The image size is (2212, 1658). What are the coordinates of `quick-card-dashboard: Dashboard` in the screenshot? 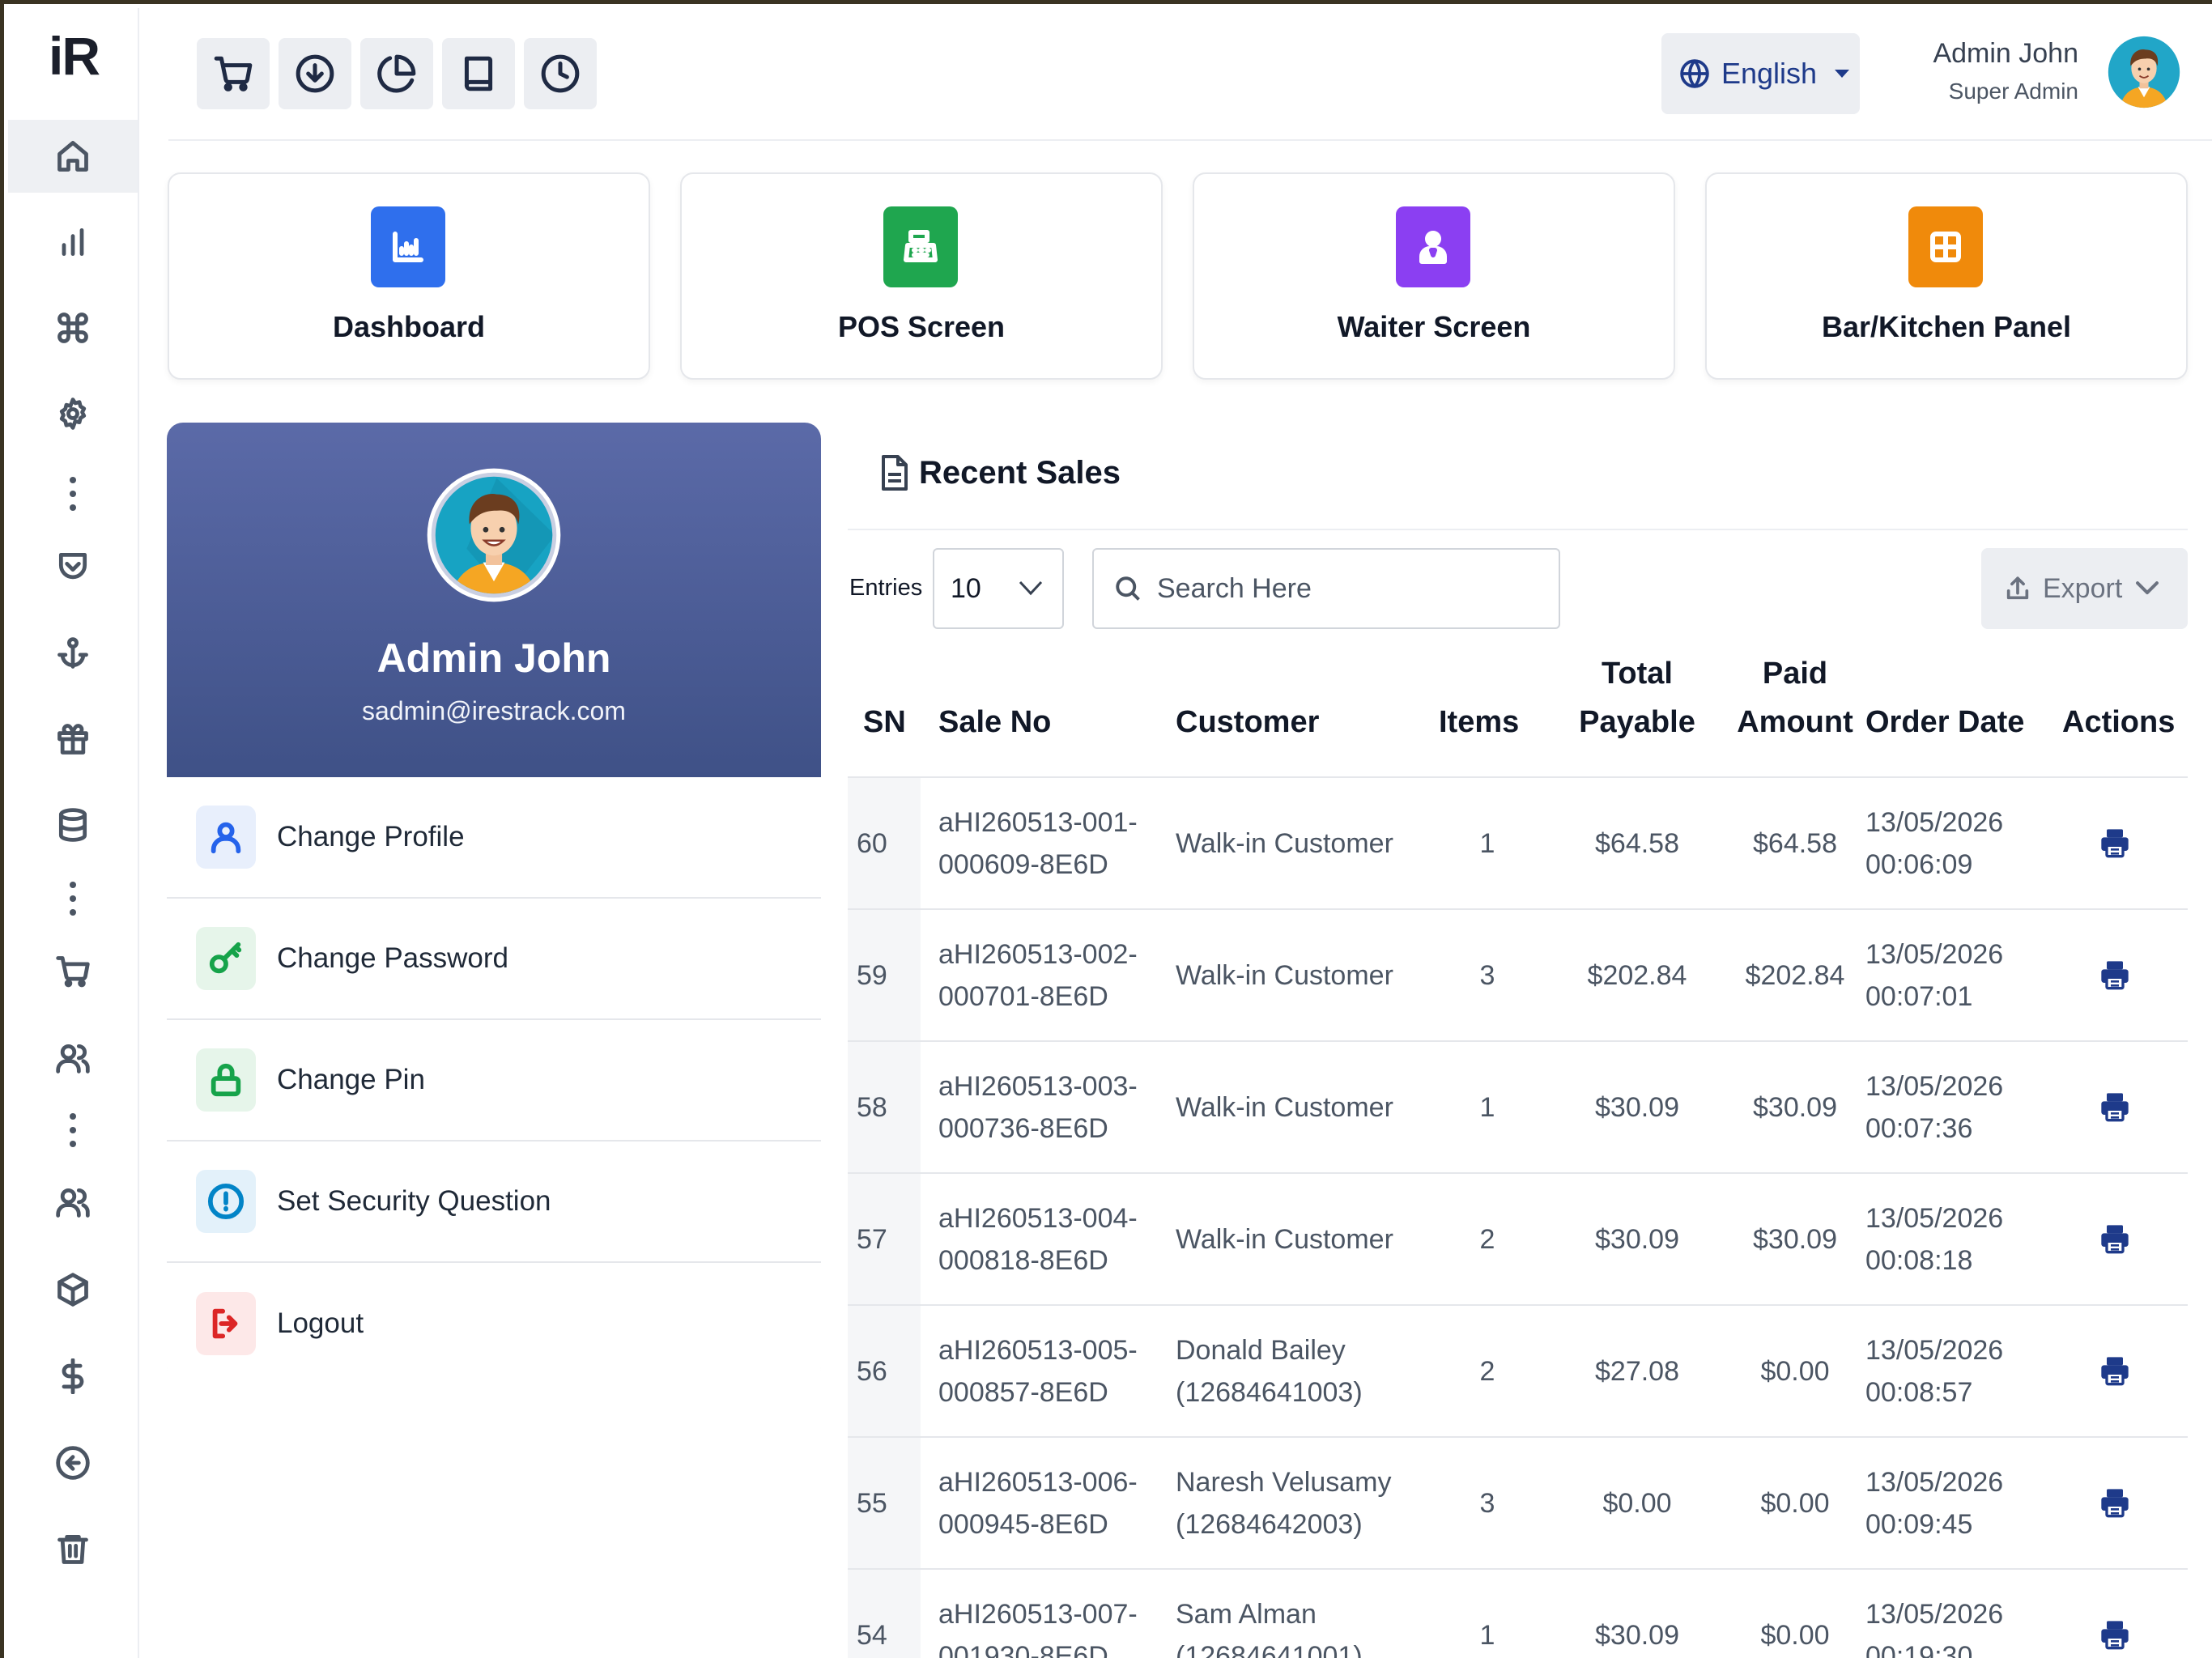 It's located at (409, 276).